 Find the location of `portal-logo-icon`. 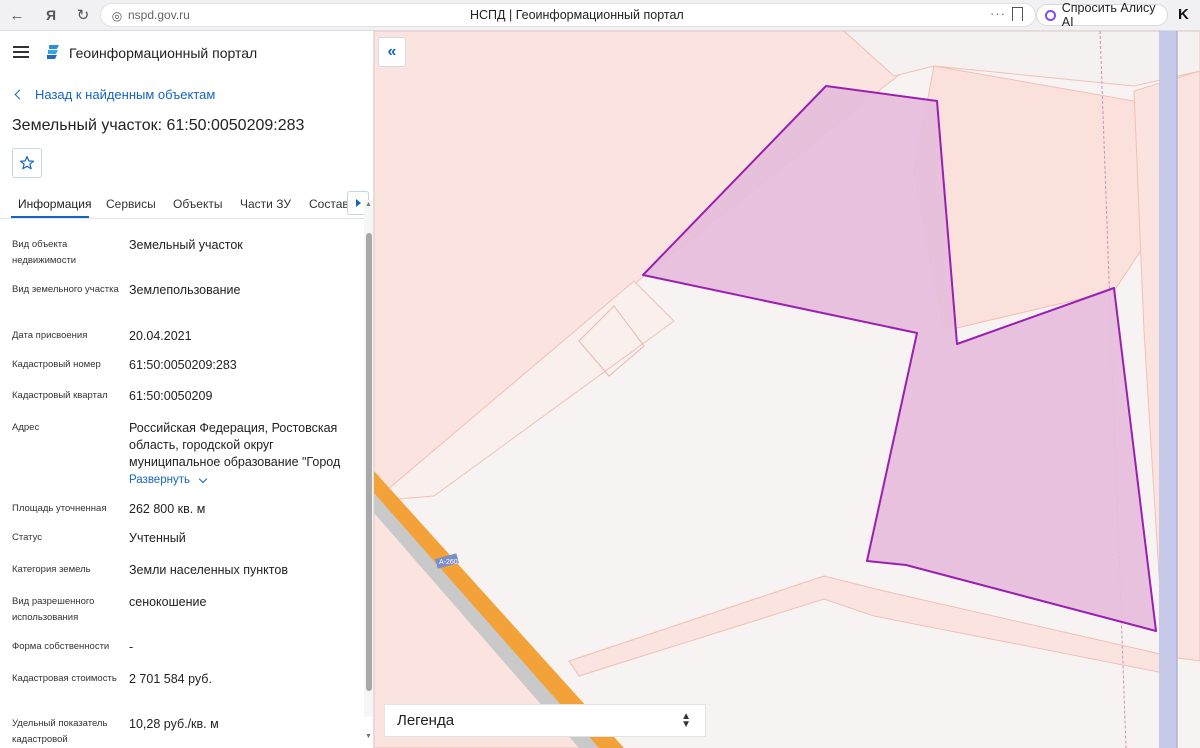

portal-logo-icon is located at coordinates (53, 52).